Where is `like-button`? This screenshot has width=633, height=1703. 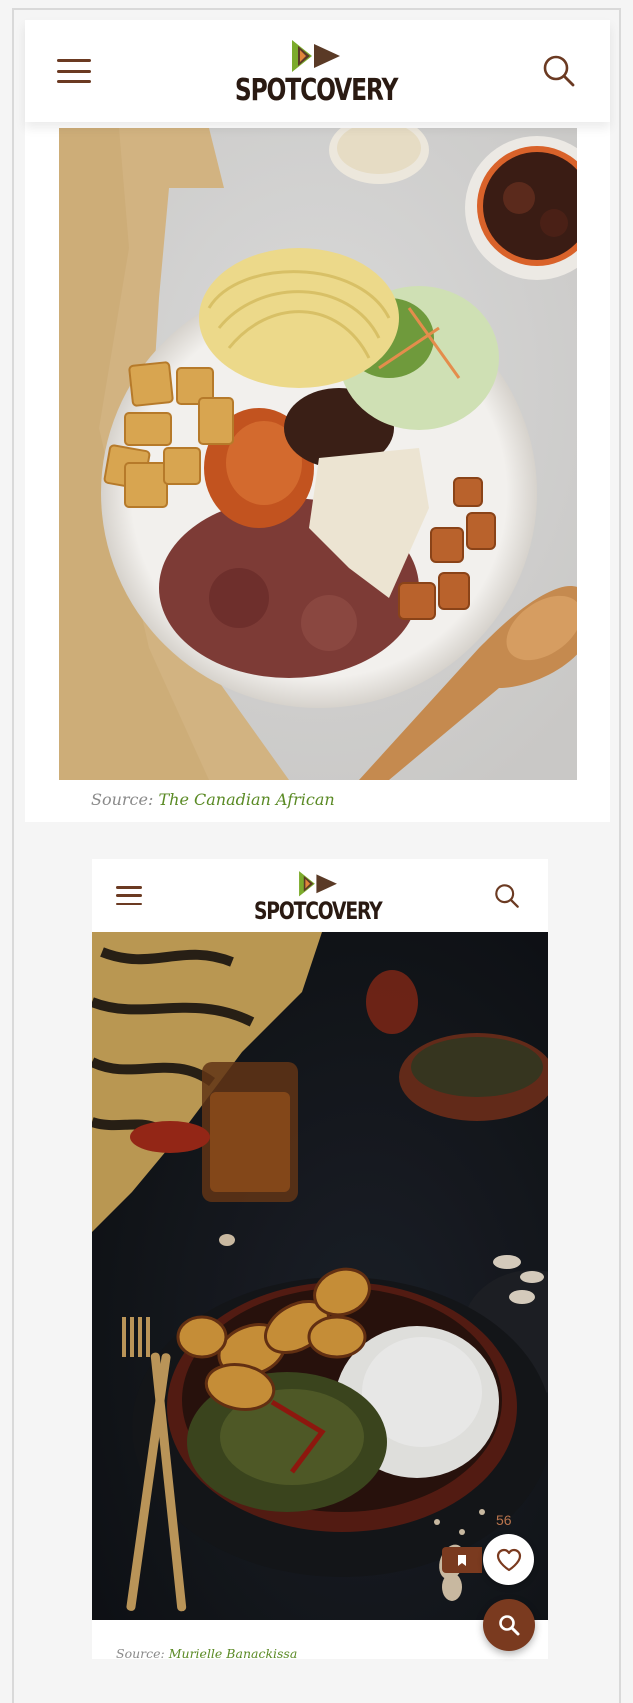
like-button is located at coordinates (508, 1559).